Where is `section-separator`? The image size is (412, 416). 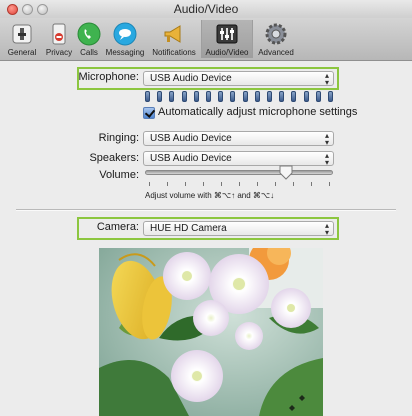
section-separator is located at coordinates (206, 209).